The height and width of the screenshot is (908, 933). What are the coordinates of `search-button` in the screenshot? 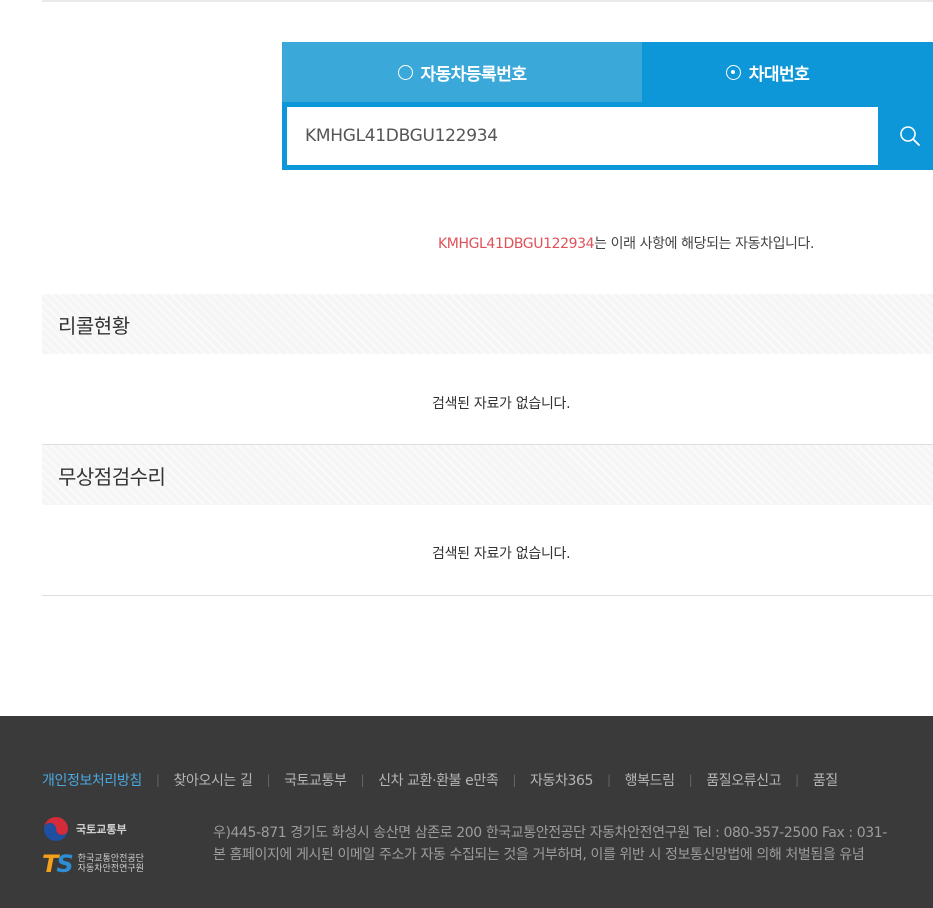 It's located at (909, 136).